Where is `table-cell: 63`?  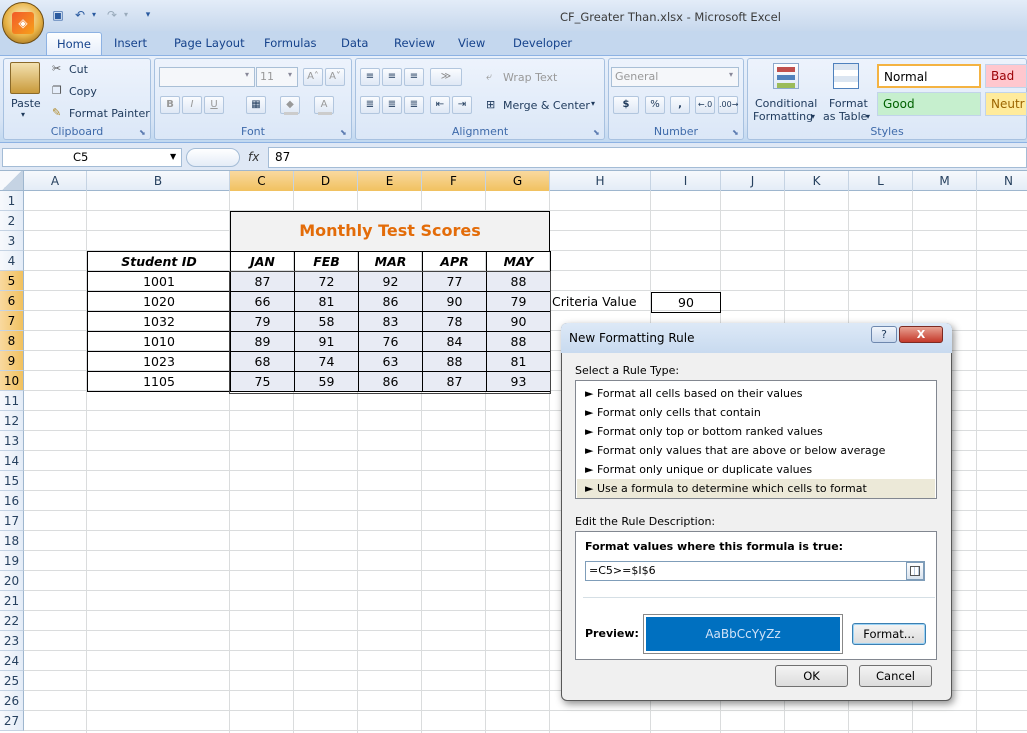 table-cell: 63 is located at coordinates (390, 361).